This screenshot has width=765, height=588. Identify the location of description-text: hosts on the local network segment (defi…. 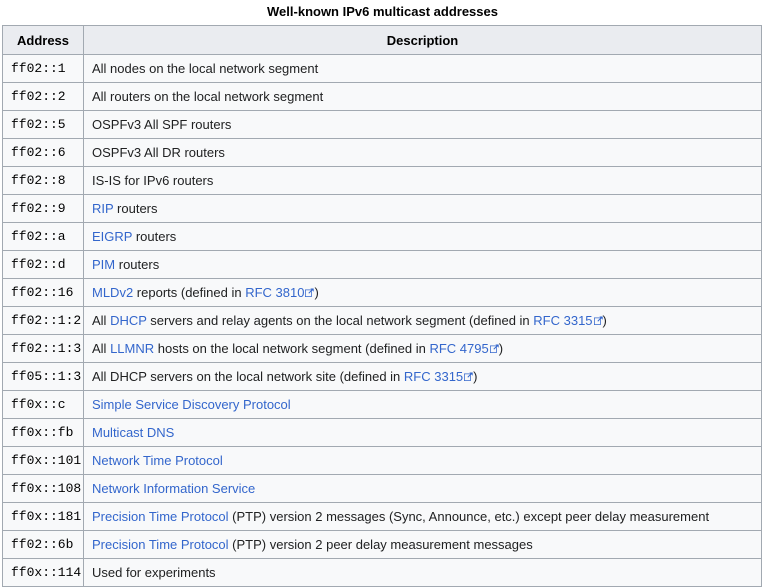
(292, 348).